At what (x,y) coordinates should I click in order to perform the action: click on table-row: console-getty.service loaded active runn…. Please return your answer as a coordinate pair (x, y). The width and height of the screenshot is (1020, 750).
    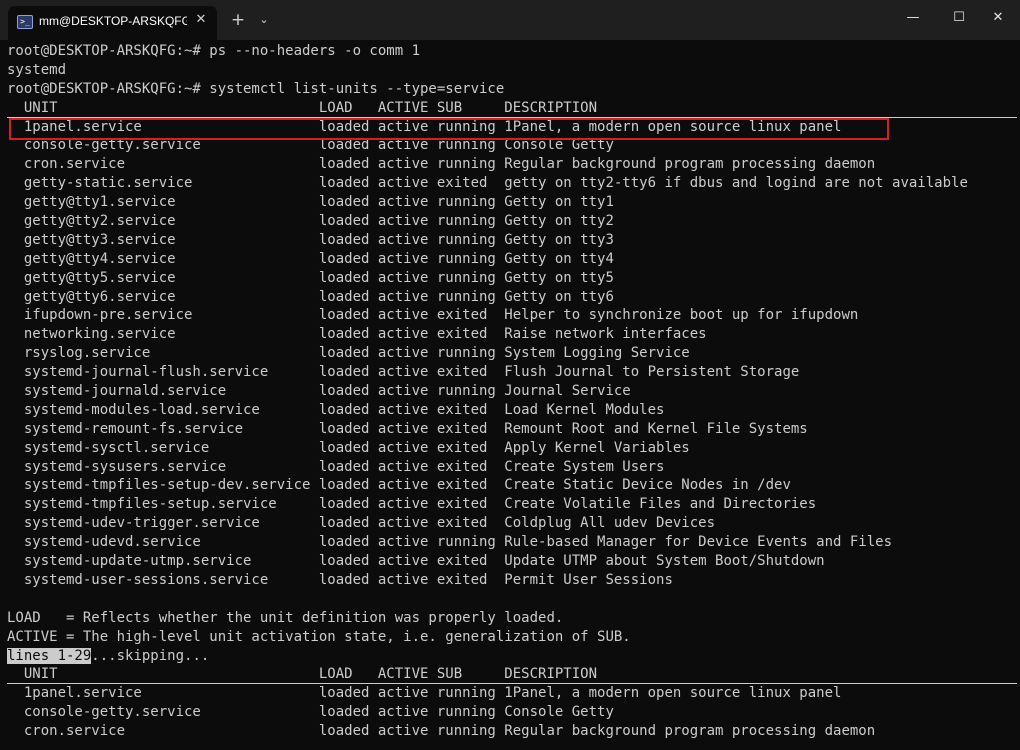
    Looking at the image, I should click on (310, 712).